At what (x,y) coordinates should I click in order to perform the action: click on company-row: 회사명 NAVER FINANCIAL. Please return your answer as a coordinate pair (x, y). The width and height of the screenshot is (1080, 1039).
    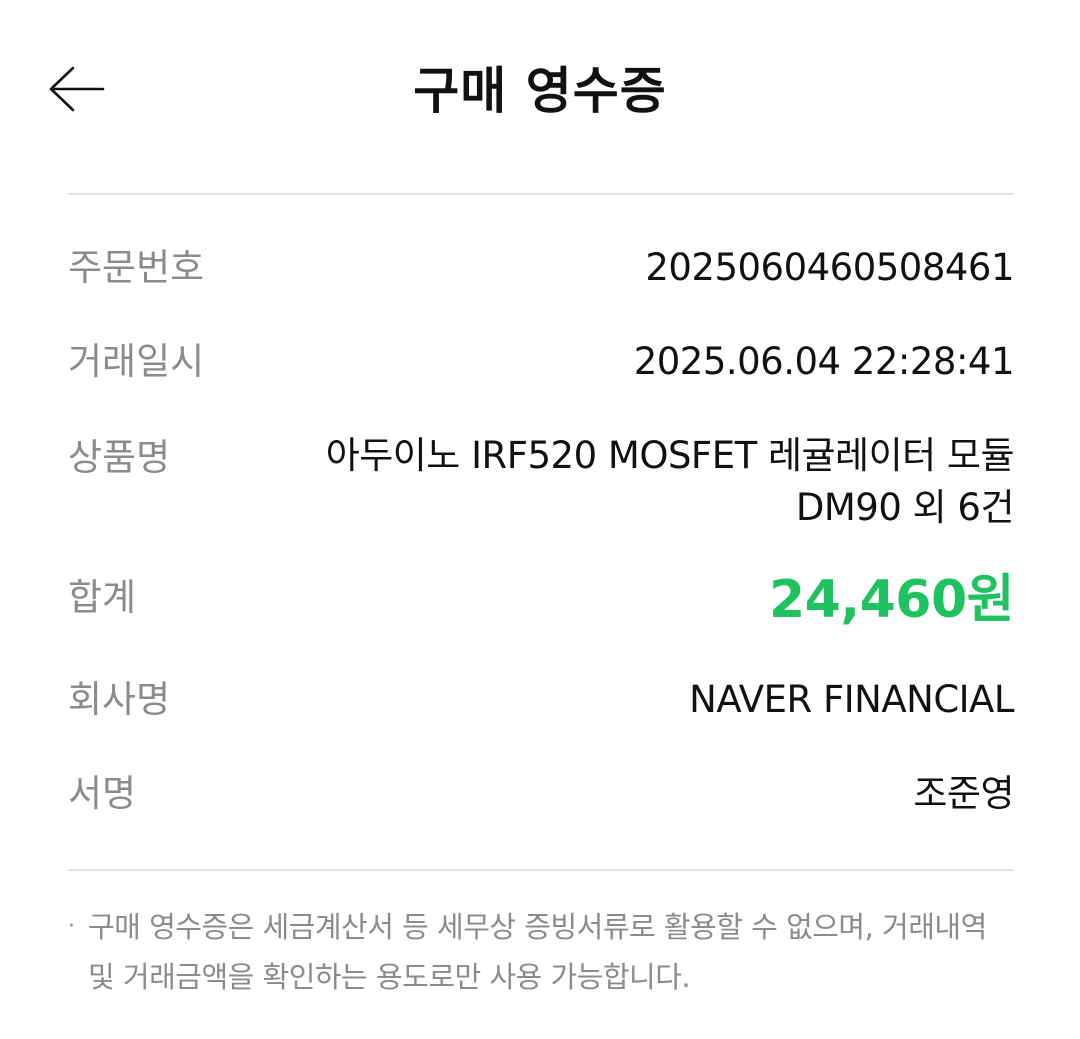
    Looking at the image, I should click on (541, 700).